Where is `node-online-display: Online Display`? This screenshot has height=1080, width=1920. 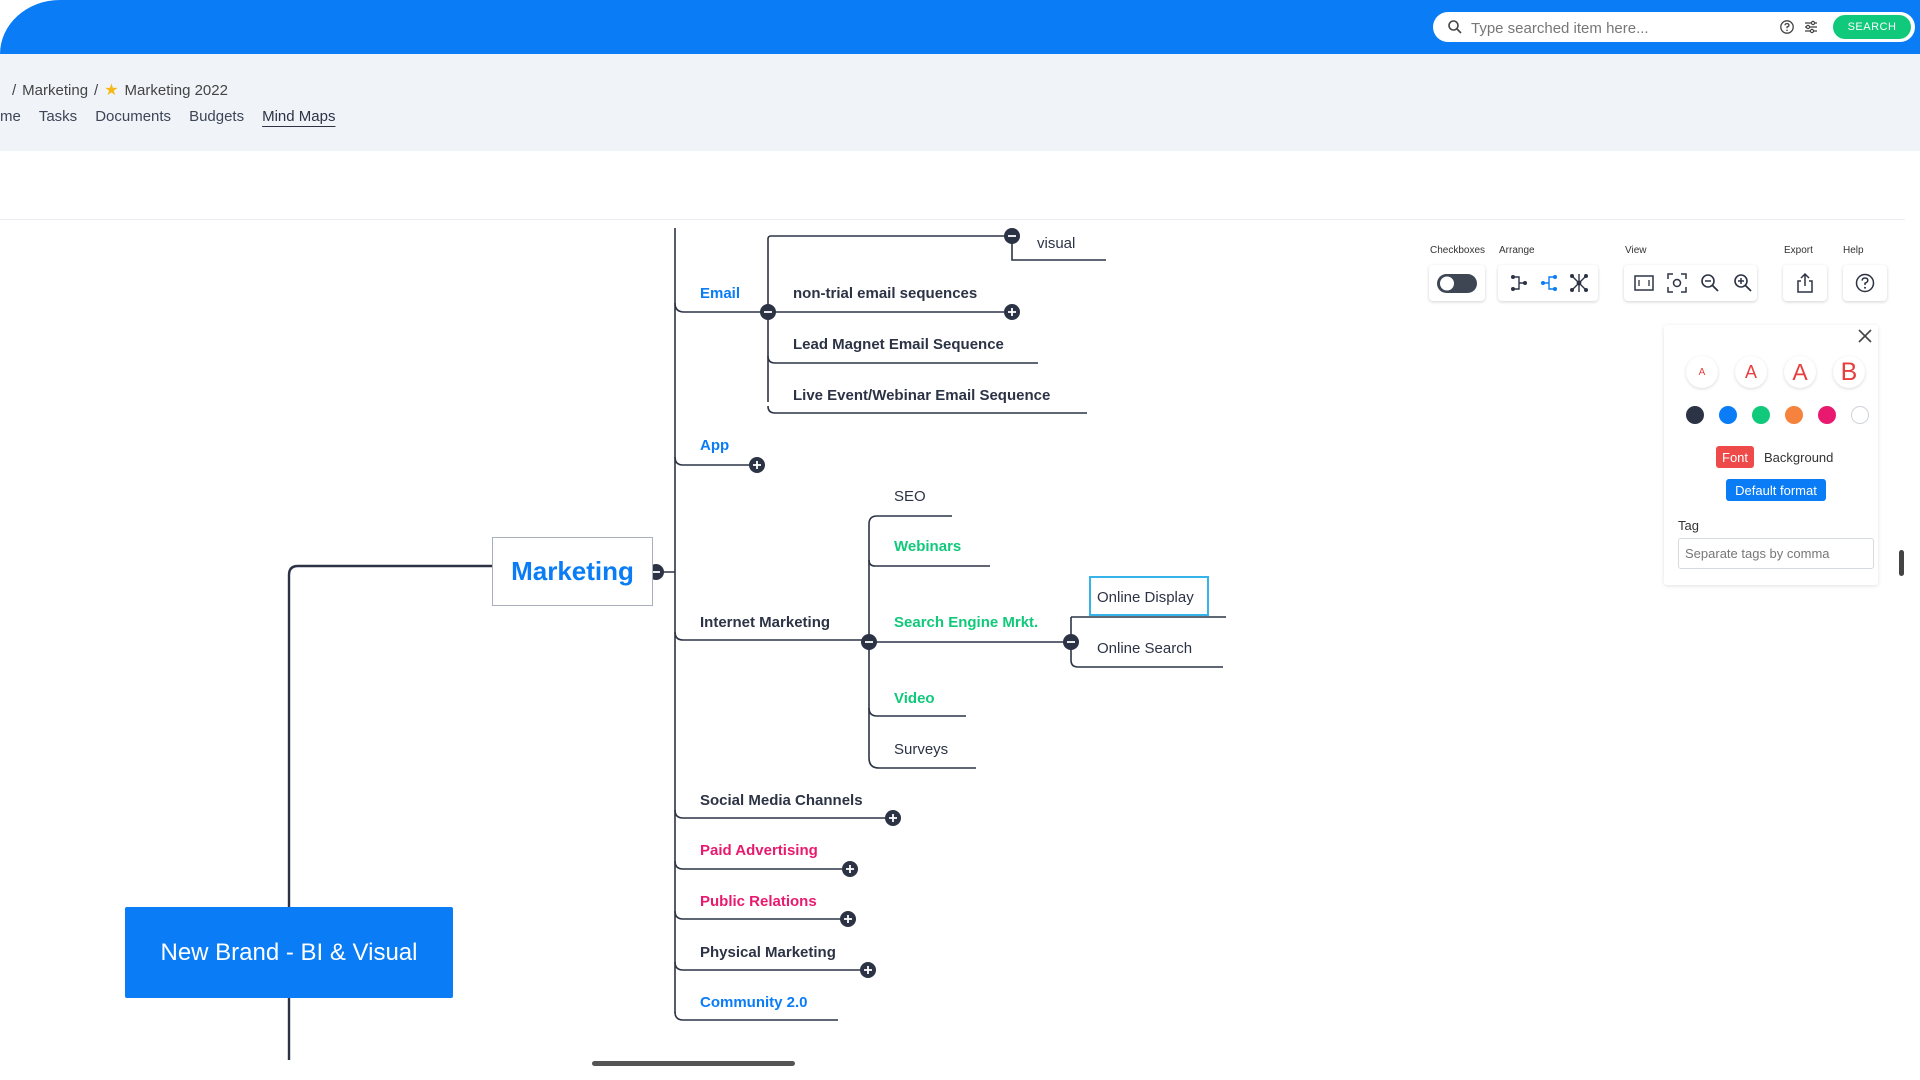
node-online-display: Online Display is located at coordinates (1145, 597).